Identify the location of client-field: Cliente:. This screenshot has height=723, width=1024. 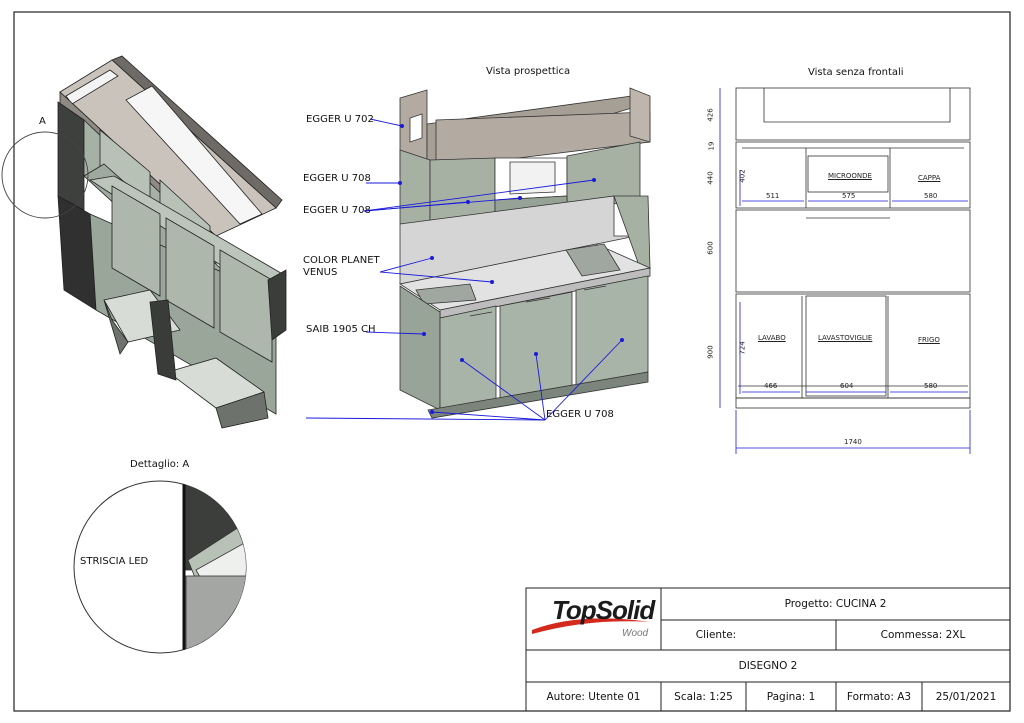
(716, 635).